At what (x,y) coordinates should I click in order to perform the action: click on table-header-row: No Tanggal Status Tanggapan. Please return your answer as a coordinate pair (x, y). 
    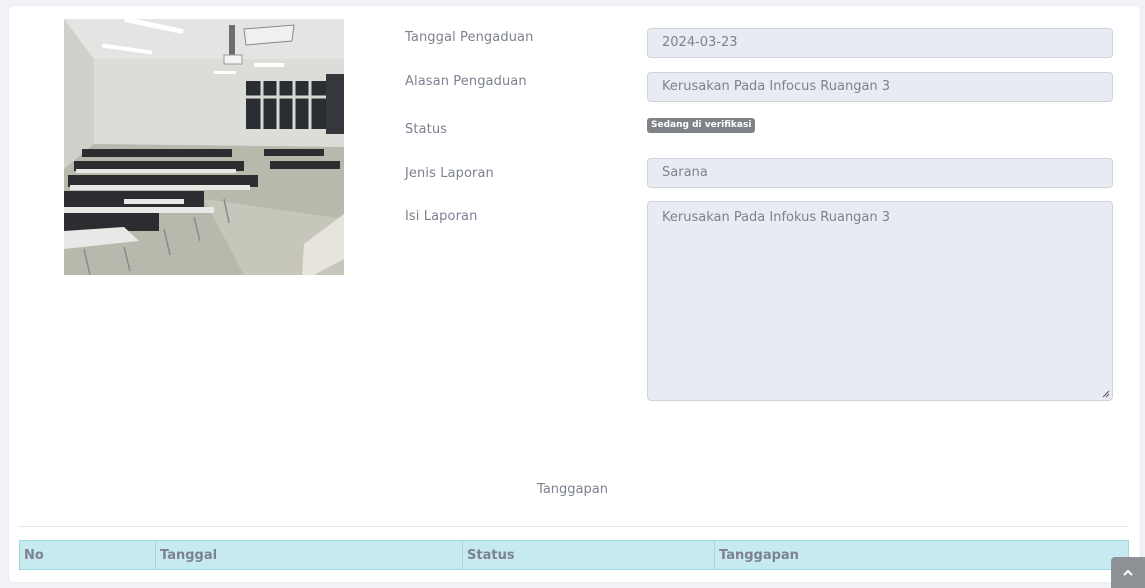
    Looking at the image, I should click on (574, 555).